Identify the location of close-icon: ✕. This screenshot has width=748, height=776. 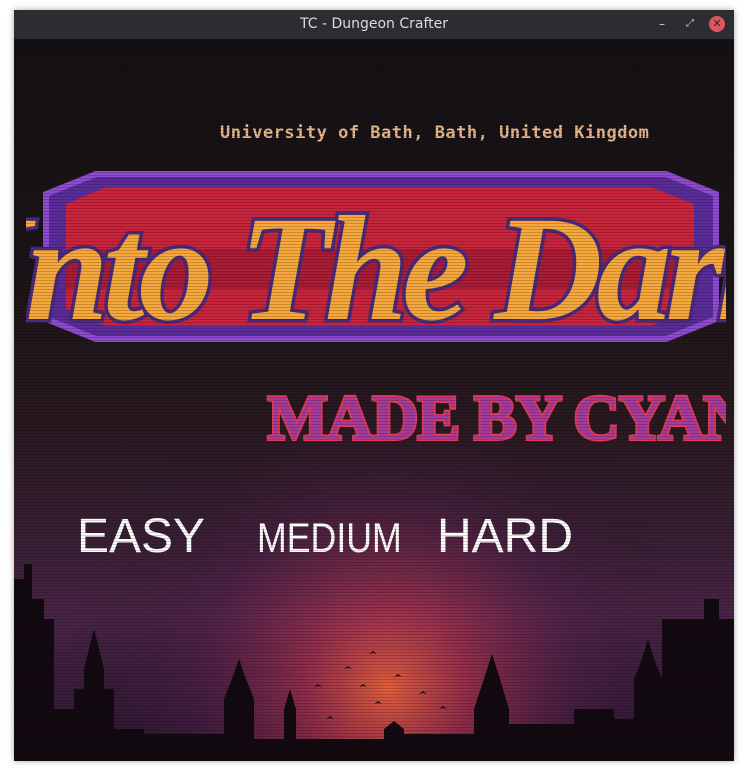
(717, 24).